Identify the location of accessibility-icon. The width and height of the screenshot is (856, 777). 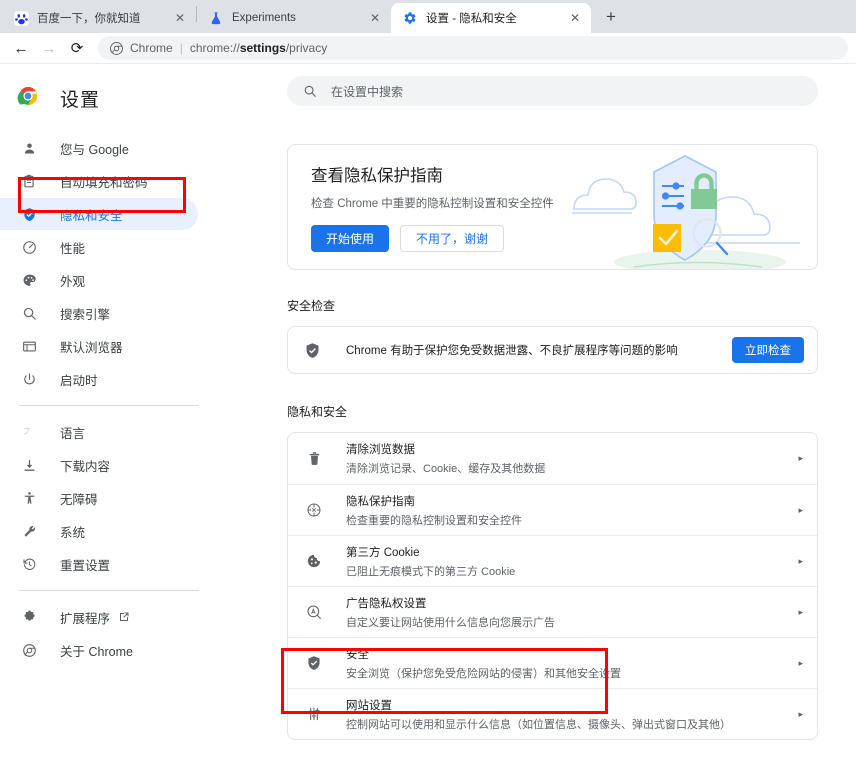
(29, 498).